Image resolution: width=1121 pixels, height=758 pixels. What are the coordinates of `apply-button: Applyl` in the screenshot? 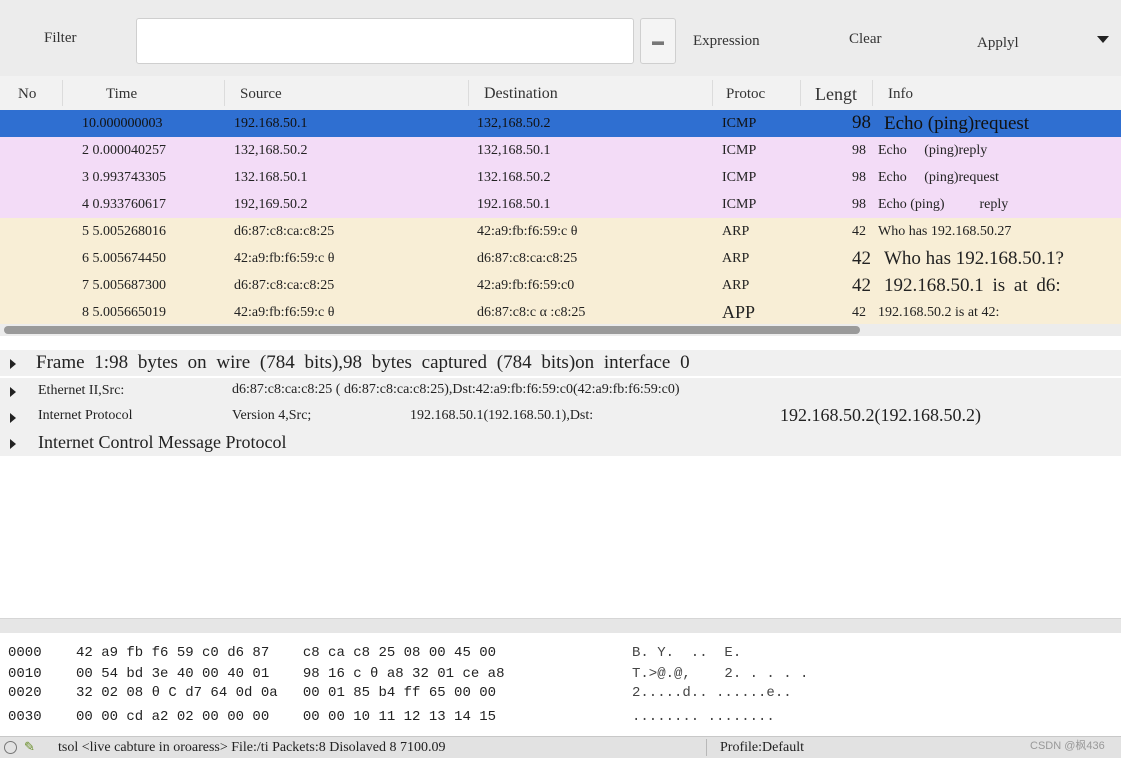 It's located at (998, 43).